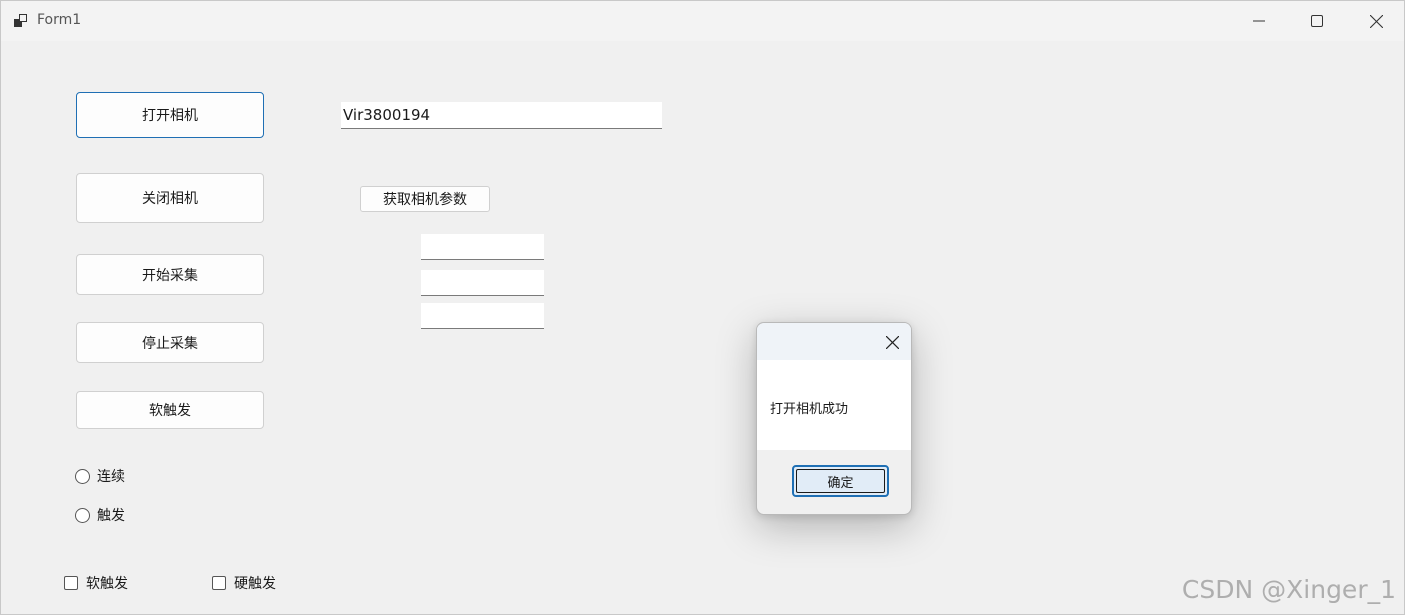 This screenshot has width=1405, height=615. I want to click on checkbox-hard-trigger-label: 硬触发, so click(255, 584).